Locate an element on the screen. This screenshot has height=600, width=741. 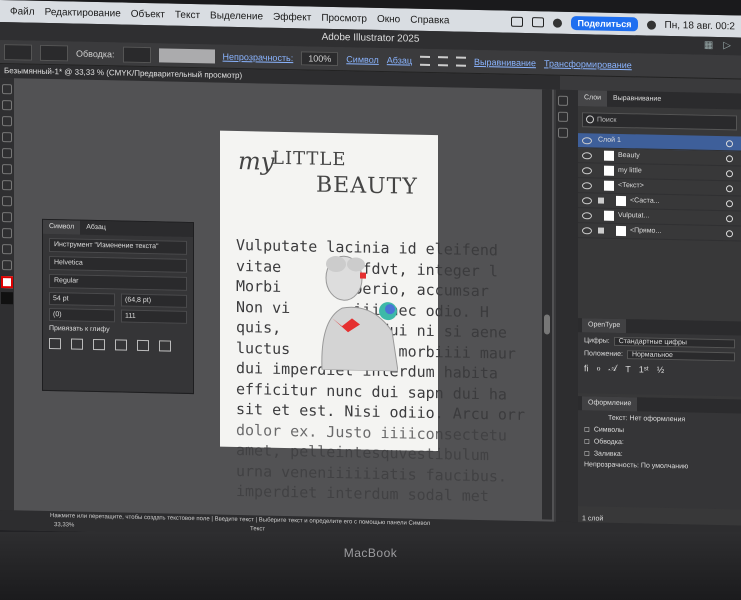
rotate-tool-icon is located at coordinates (7, 185).